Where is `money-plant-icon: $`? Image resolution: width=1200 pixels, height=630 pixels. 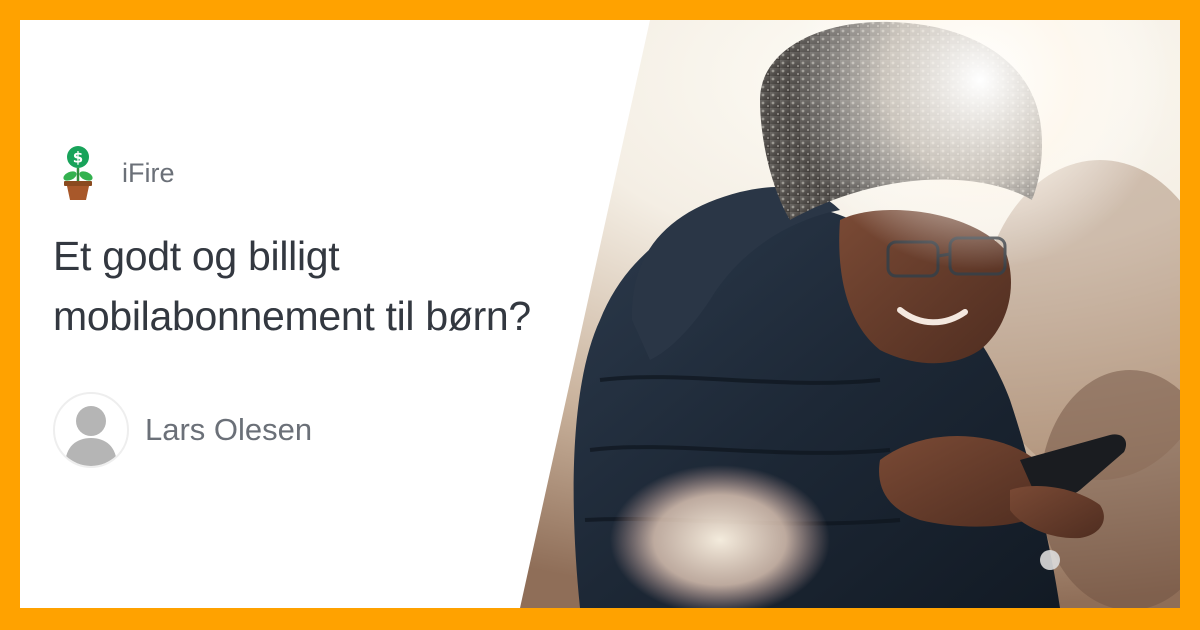 money-plant-icon: $ is located at coordinates (78, 173).